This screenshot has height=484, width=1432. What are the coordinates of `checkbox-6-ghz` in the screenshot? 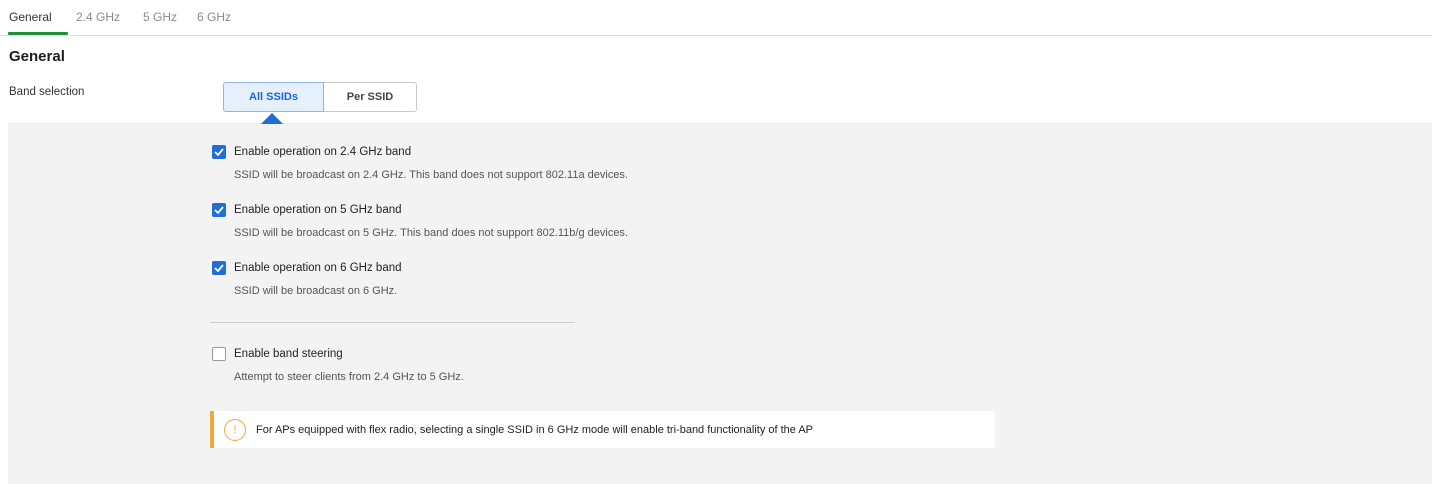 It's located at (219, 268).